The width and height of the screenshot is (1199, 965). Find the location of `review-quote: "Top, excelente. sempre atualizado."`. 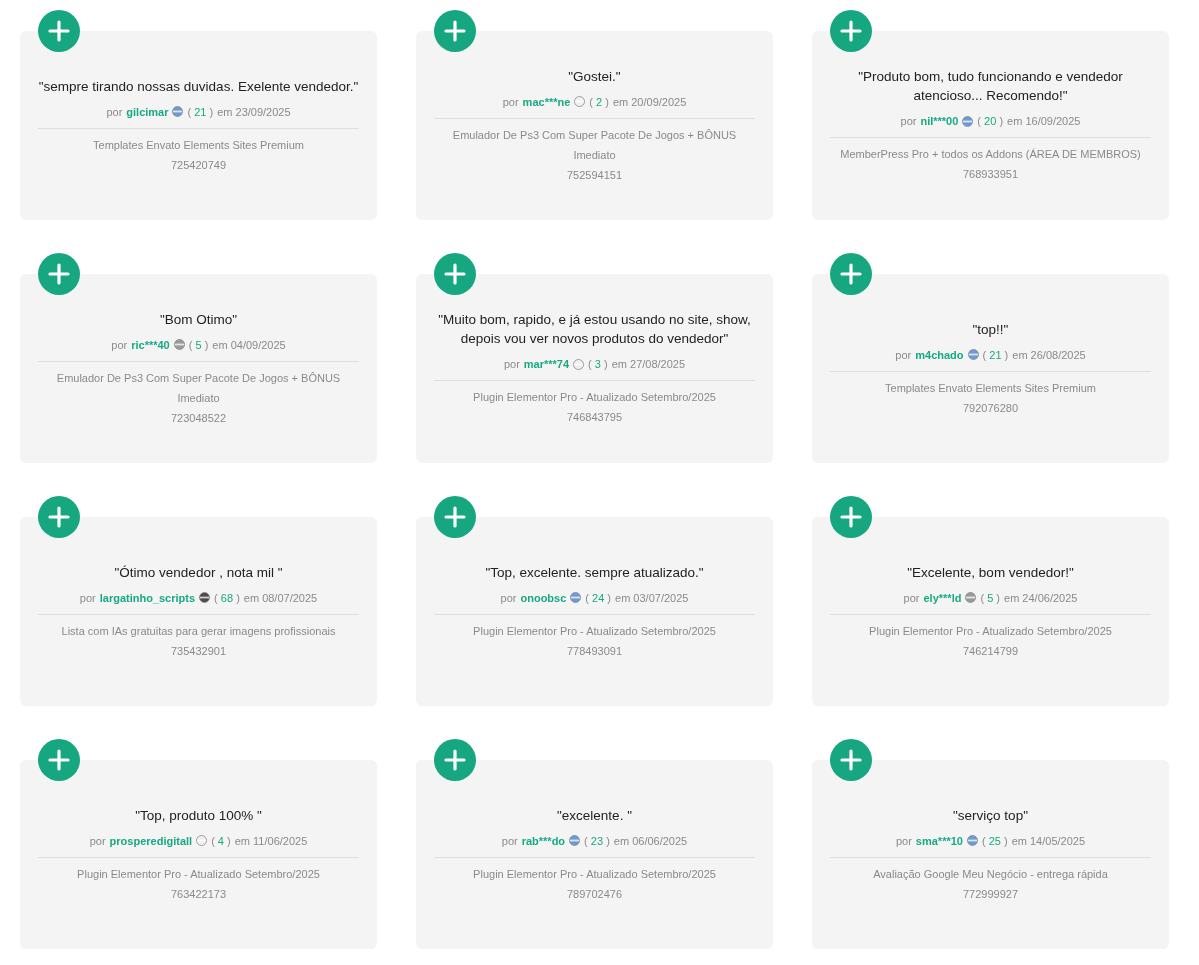

review-quote: "Top, excelente. sempre atualizado." is located at coordinates (594, 572).